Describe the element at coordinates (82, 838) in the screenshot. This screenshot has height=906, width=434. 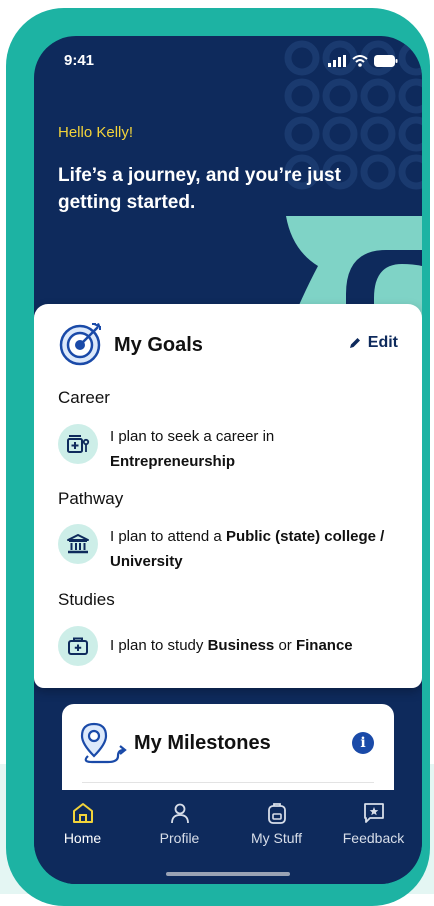
I see `tab-home-label: Home` at that location.